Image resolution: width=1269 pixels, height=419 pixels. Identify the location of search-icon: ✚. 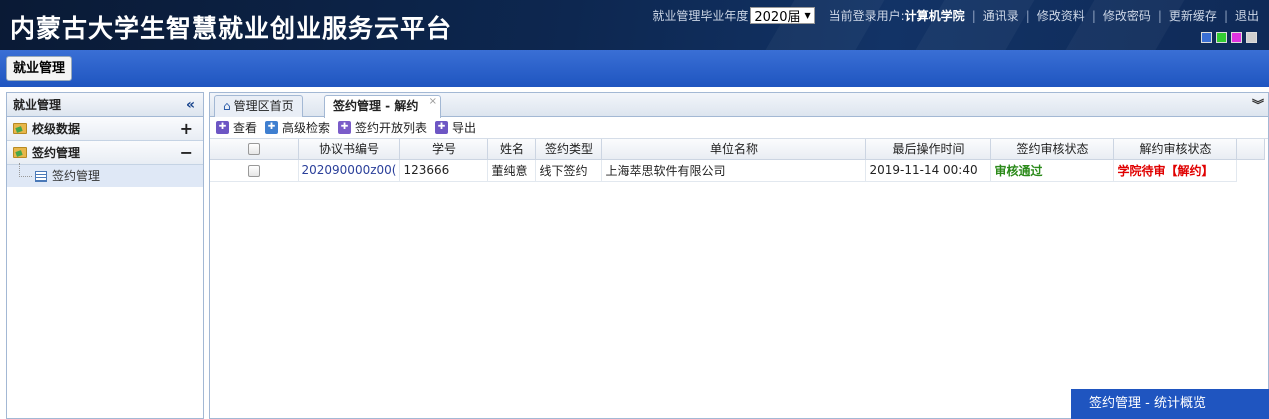
(272, 127).